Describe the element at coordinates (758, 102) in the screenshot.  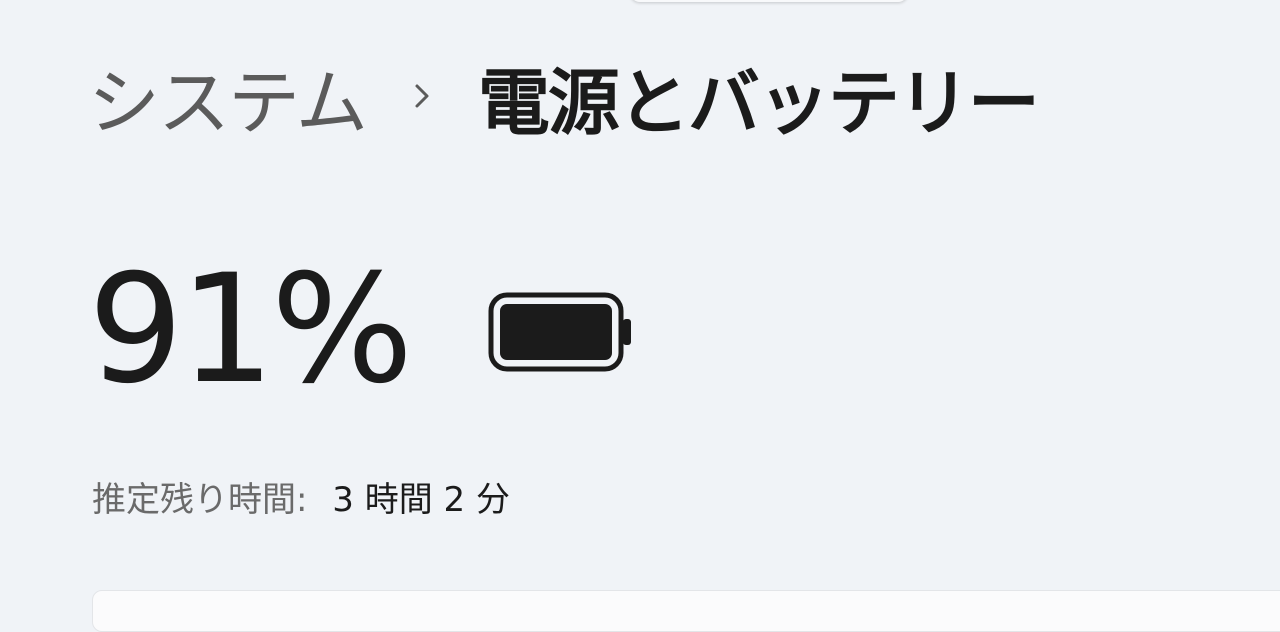
I see `page-title: 電源とバッテリー` at that location.